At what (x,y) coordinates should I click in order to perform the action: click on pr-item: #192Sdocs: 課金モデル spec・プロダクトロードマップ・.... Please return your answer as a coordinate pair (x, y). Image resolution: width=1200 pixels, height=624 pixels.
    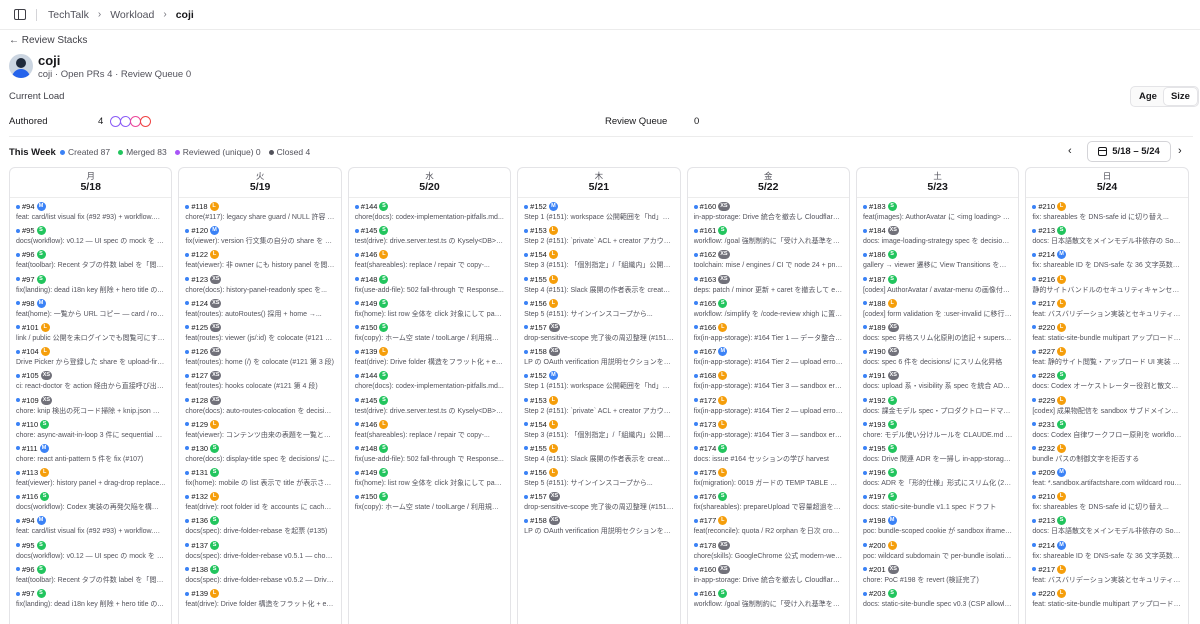
    Looking at the image, I should click on (937, 407).